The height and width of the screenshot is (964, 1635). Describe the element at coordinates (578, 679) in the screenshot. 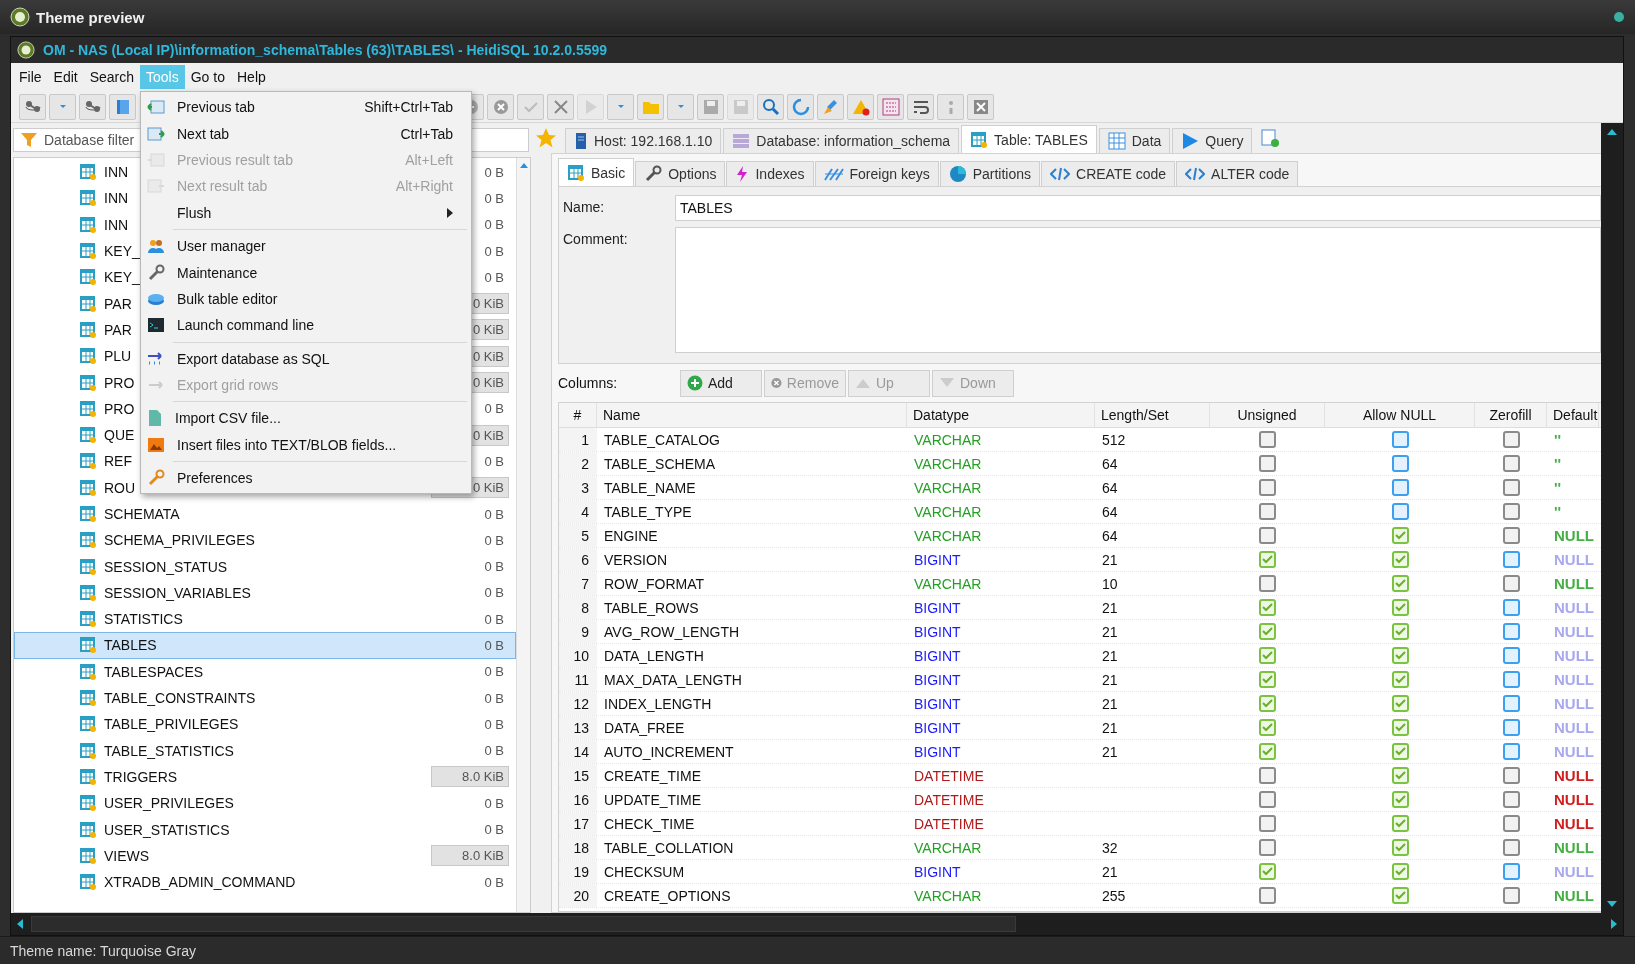

I see `row-number: 11` at that location.